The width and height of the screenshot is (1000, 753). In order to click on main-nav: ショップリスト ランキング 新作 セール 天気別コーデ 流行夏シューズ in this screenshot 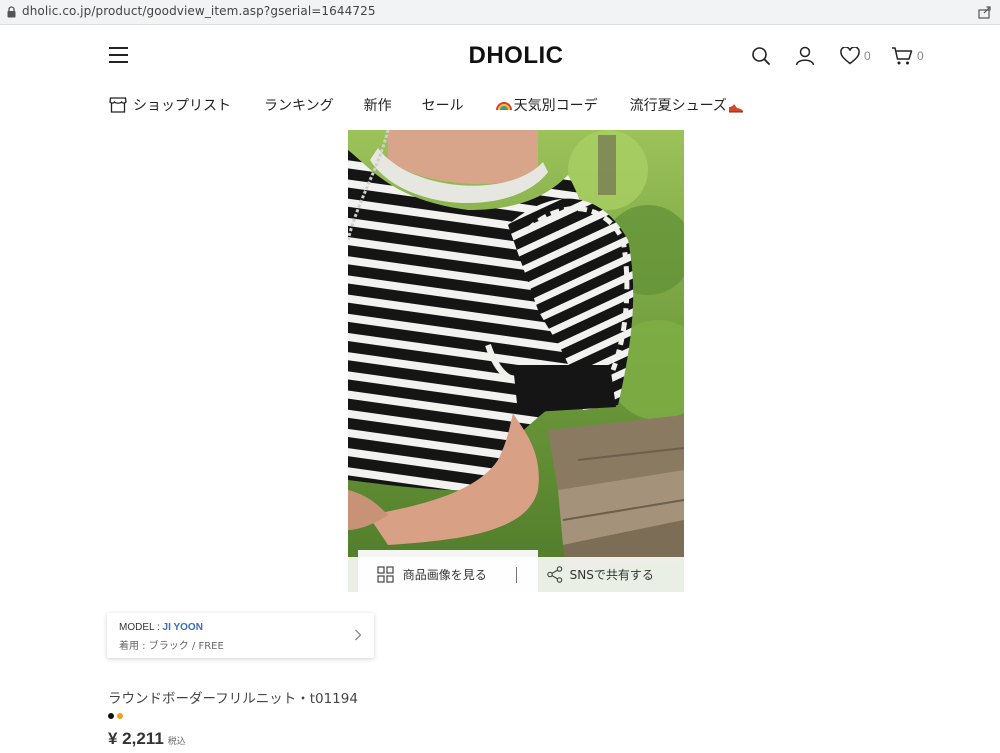, I will do `click(426, 105)`.